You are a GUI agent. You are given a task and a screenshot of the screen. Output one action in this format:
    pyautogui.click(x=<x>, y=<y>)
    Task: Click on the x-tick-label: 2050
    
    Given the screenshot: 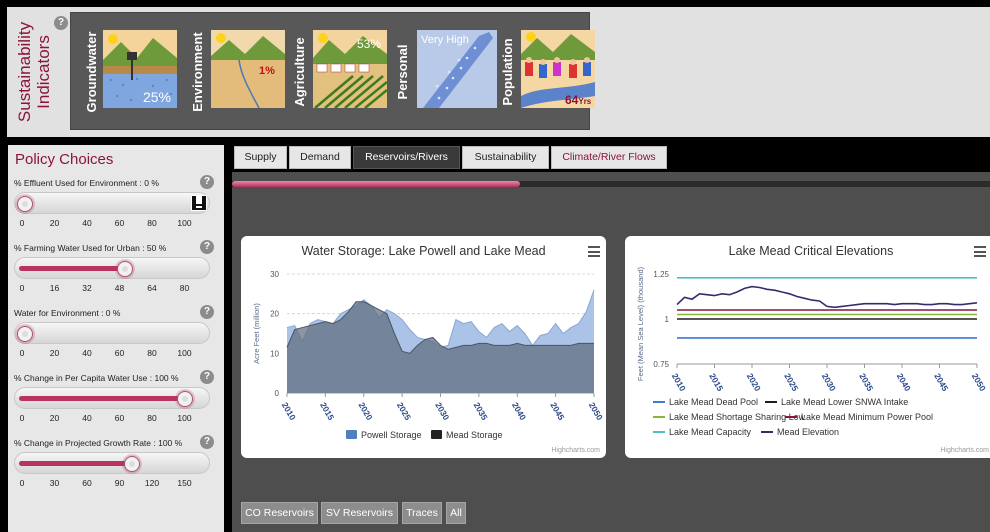 What is the action you would take?
    pyautogui.click(x=596, y=411)
    